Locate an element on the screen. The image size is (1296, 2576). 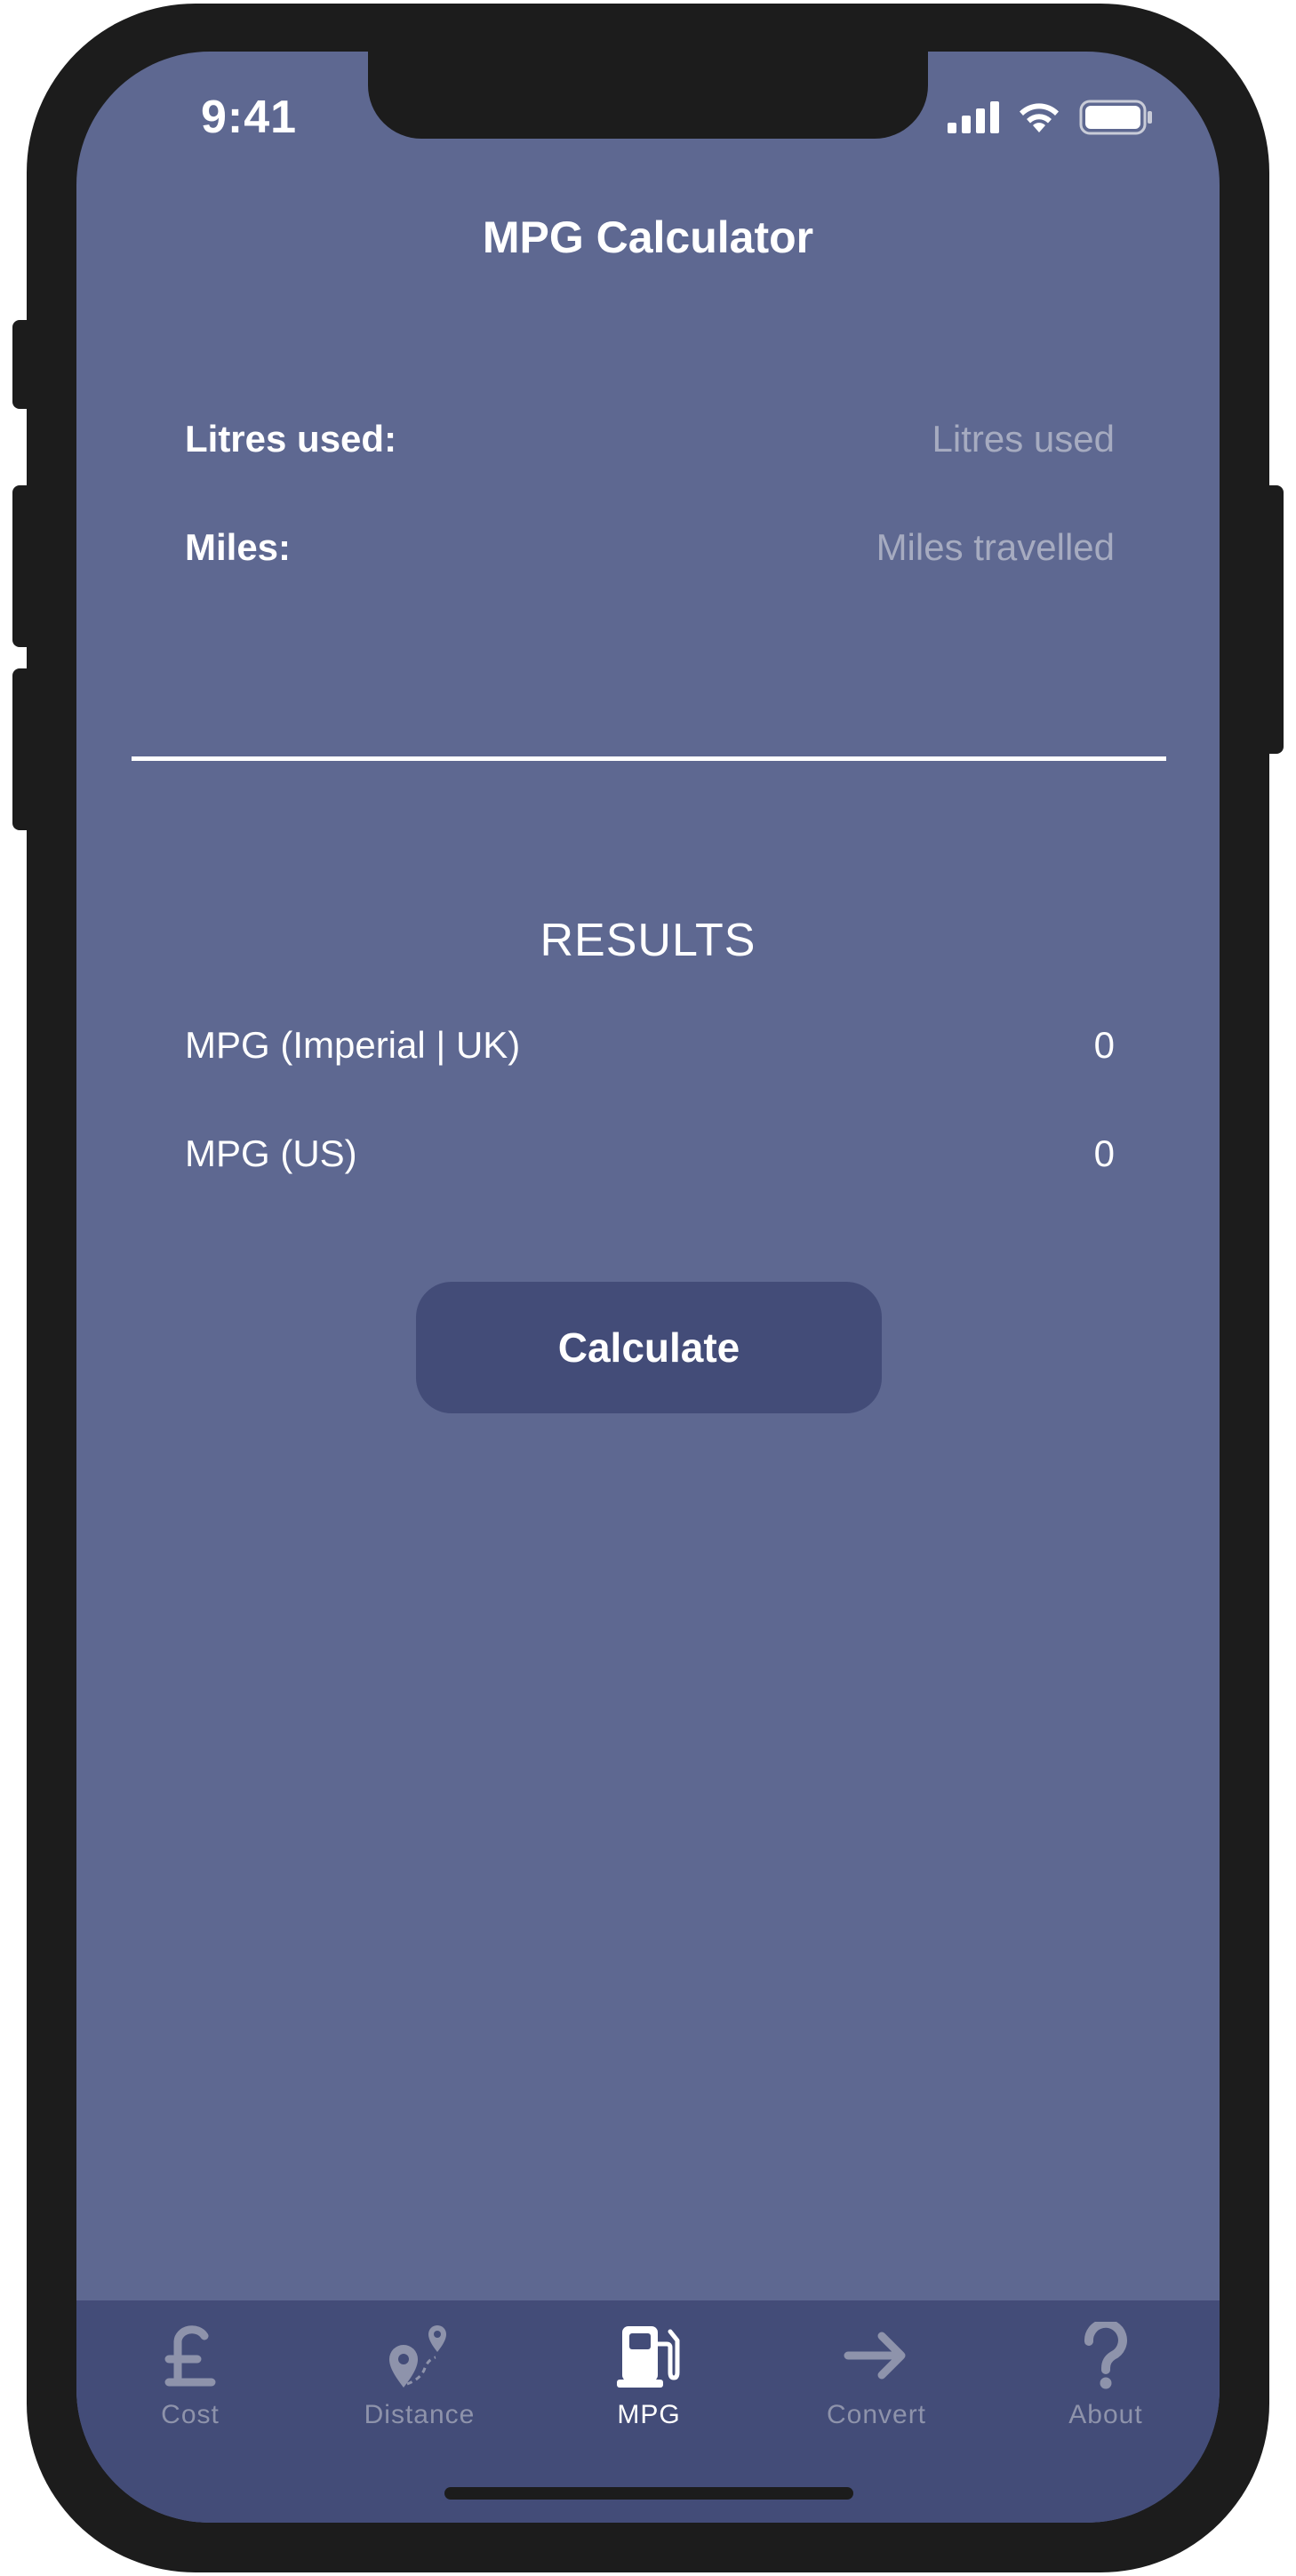
tab-mpg-label: MPG is located at coordinates (649, 2414).